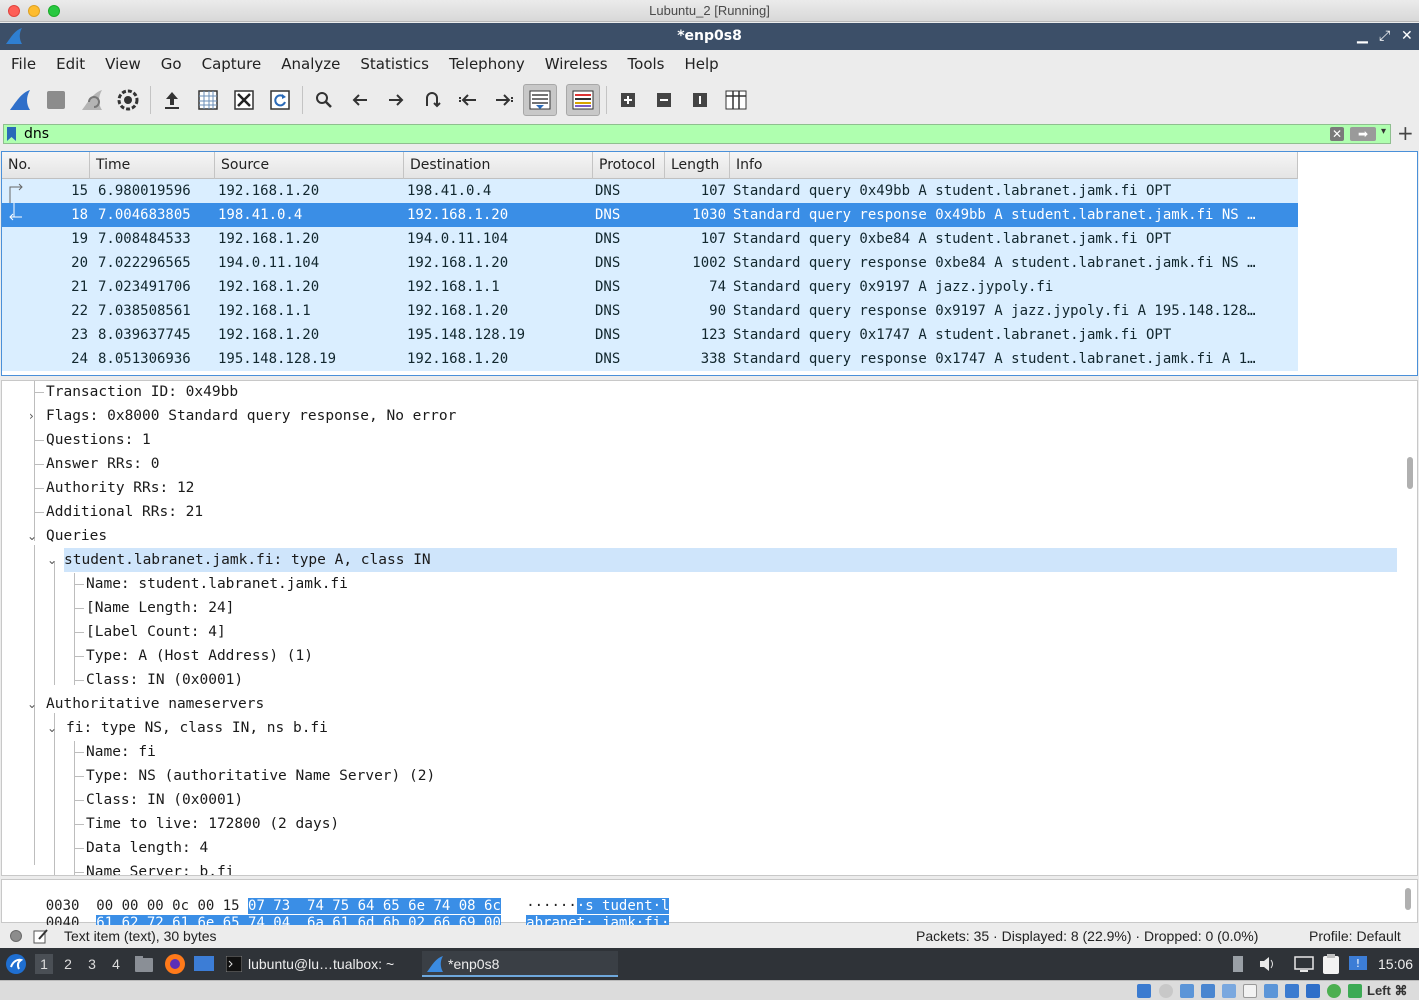 The height and width of the screenshot is (1000, 1419). Describe the element at coordinates (1405, 133) in the screenshot. I see `add-filter-button-icon: +` at that location.